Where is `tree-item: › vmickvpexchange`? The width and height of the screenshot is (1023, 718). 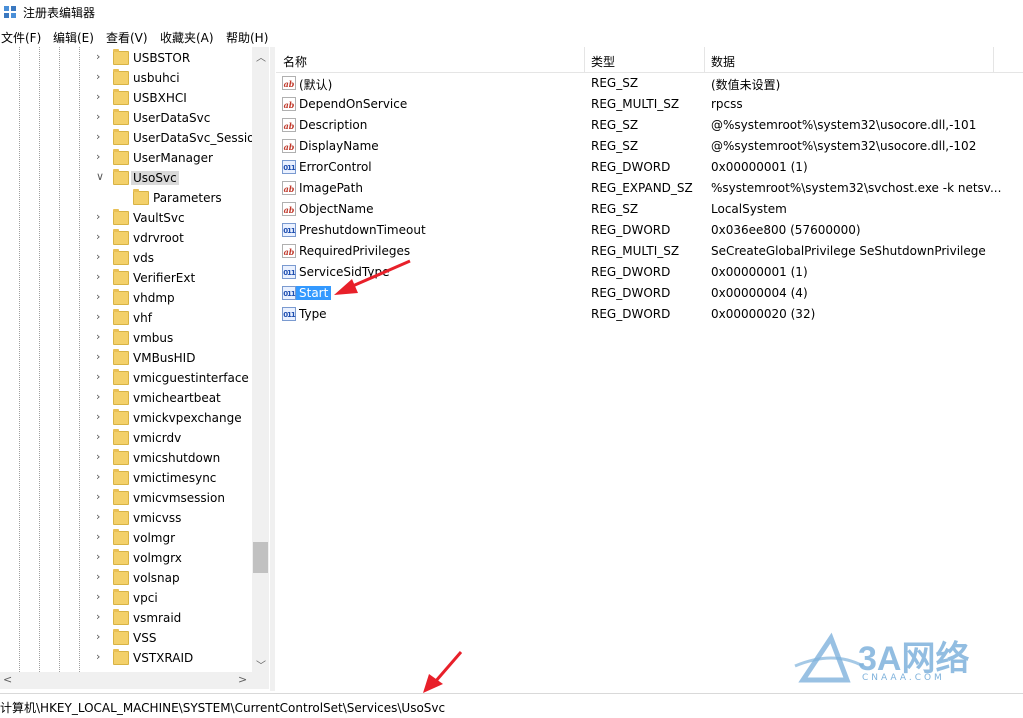 tree-item: › vmickvpexchange is located at coordinates (126, 418).